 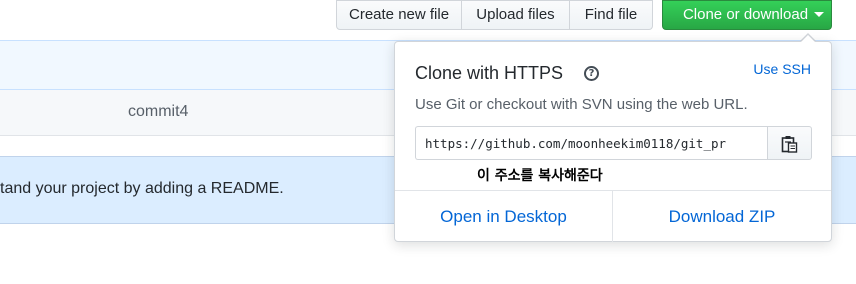 I want to click on question-circle-icon: ?, so click(x=591, y=73).